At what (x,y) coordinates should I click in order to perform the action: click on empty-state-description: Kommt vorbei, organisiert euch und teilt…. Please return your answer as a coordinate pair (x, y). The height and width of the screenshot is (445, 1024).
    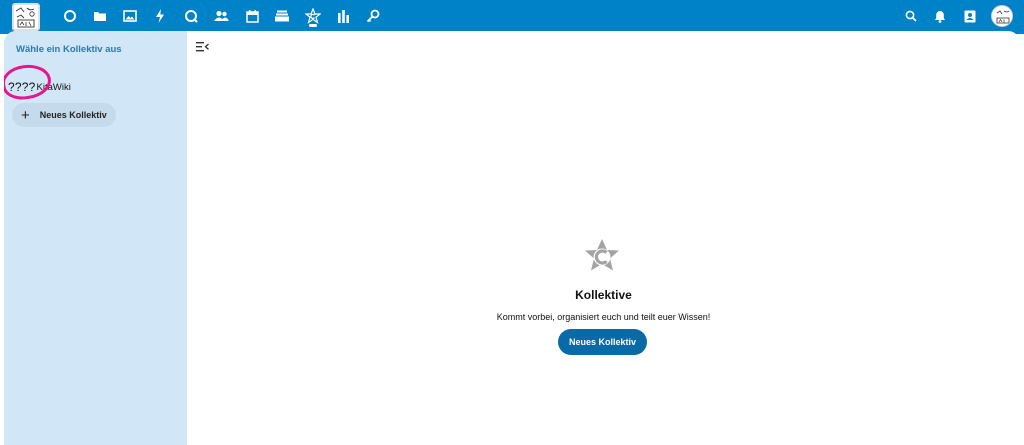
    Looking at the image, I should click on (603, 317).